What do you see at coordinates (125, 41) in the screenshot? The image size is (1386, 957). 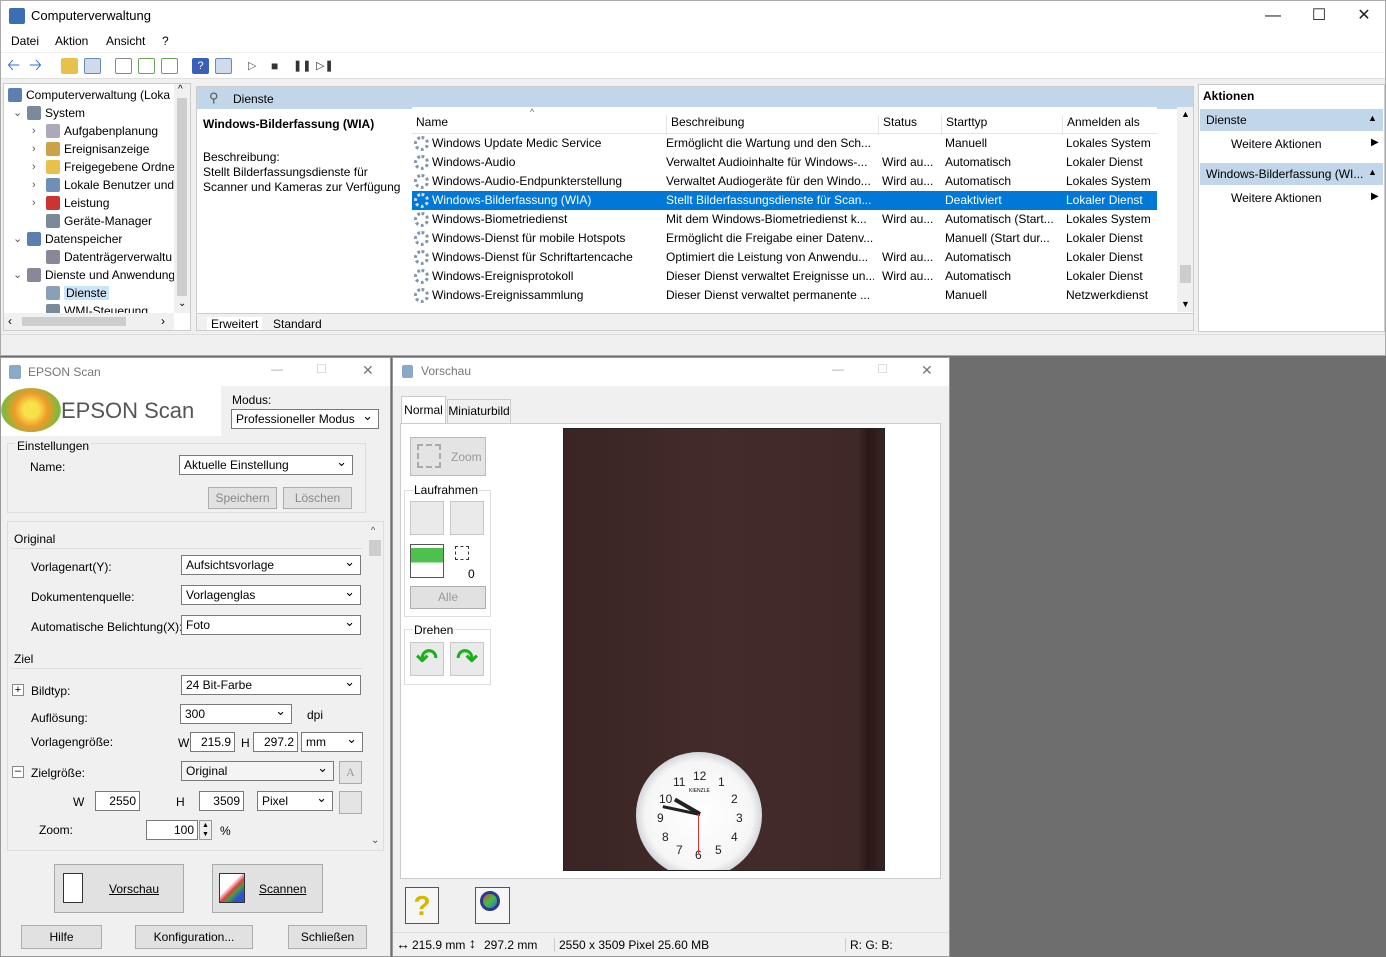 I see `menu-ansicht: Ansicht` at bounding box center [125, 41].